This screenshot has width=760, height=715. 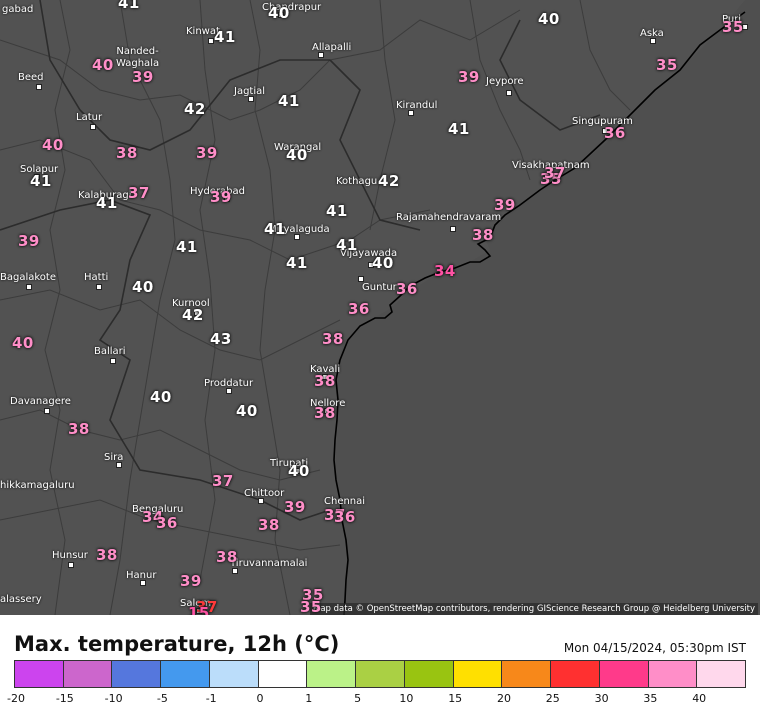 What do you see at coordinates (28, 277) in the screenshot?
I see `city-label-bagalakote: Bagalakote` at bounding box center [28, 277].